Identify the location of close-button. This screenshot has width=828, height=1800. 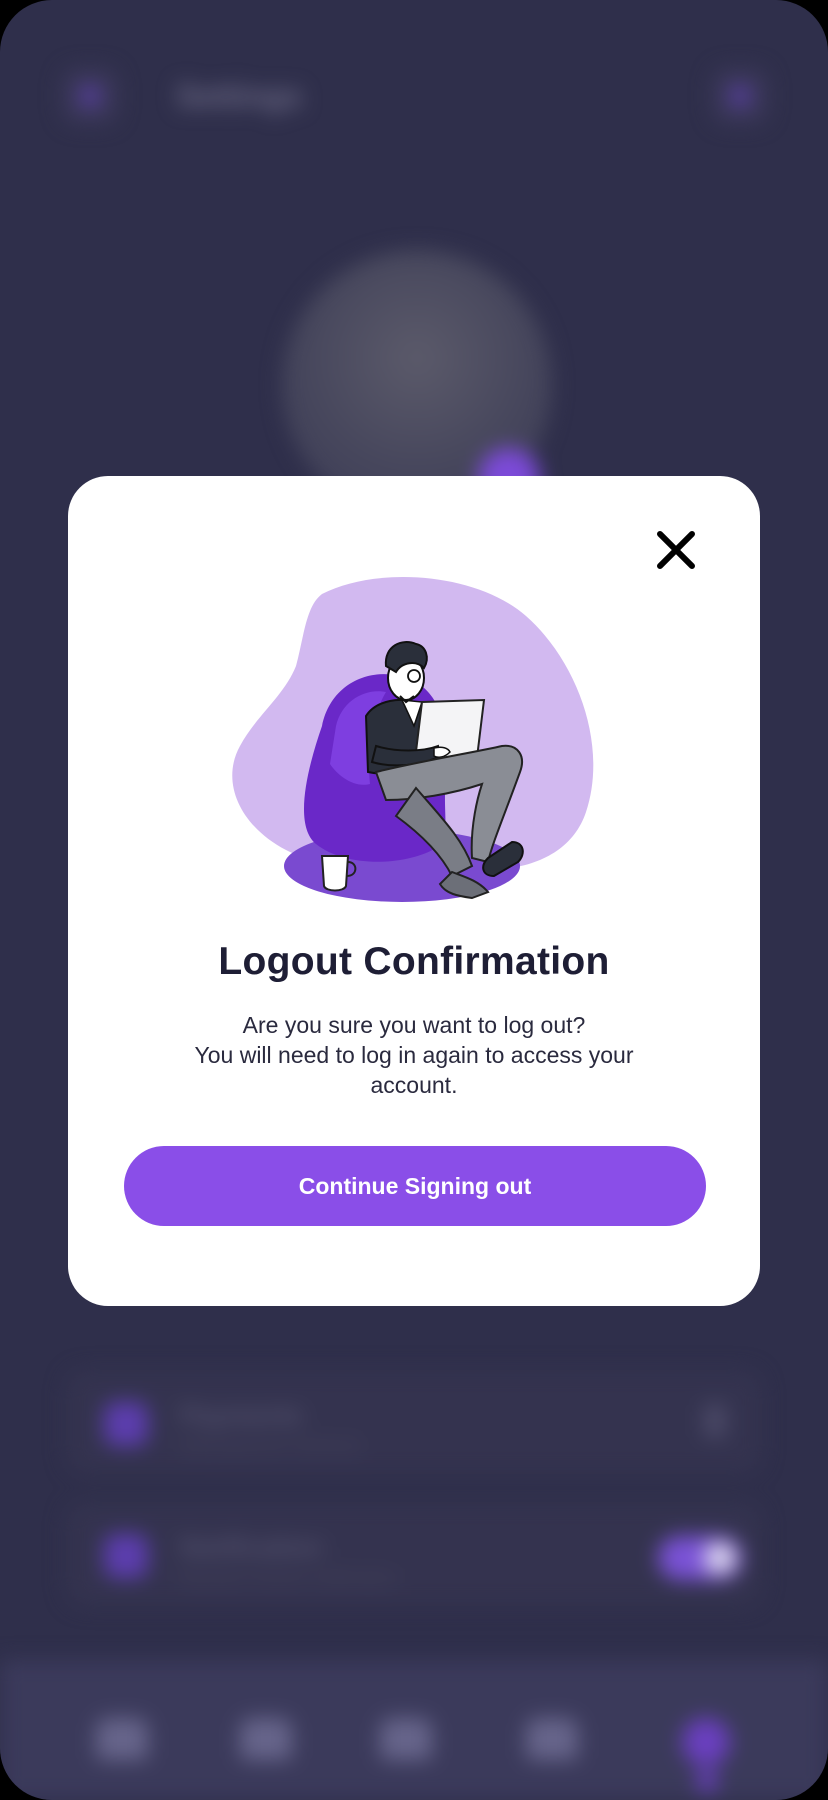
(676, 550).